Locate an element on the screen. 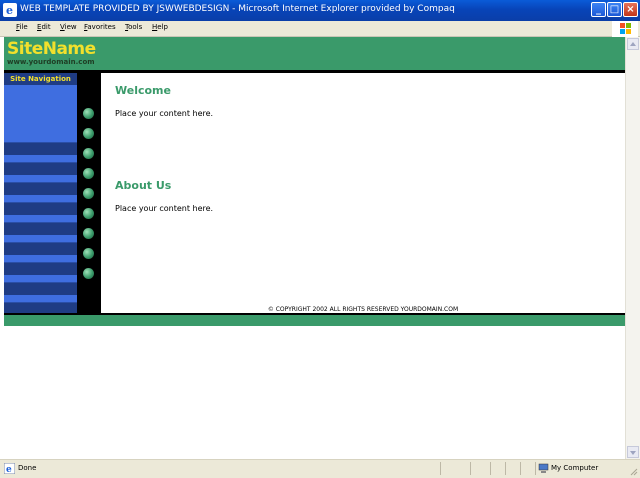 This screenshot has height=478, width=640. maximize-icon: □ is located at coordinates (614, 9).